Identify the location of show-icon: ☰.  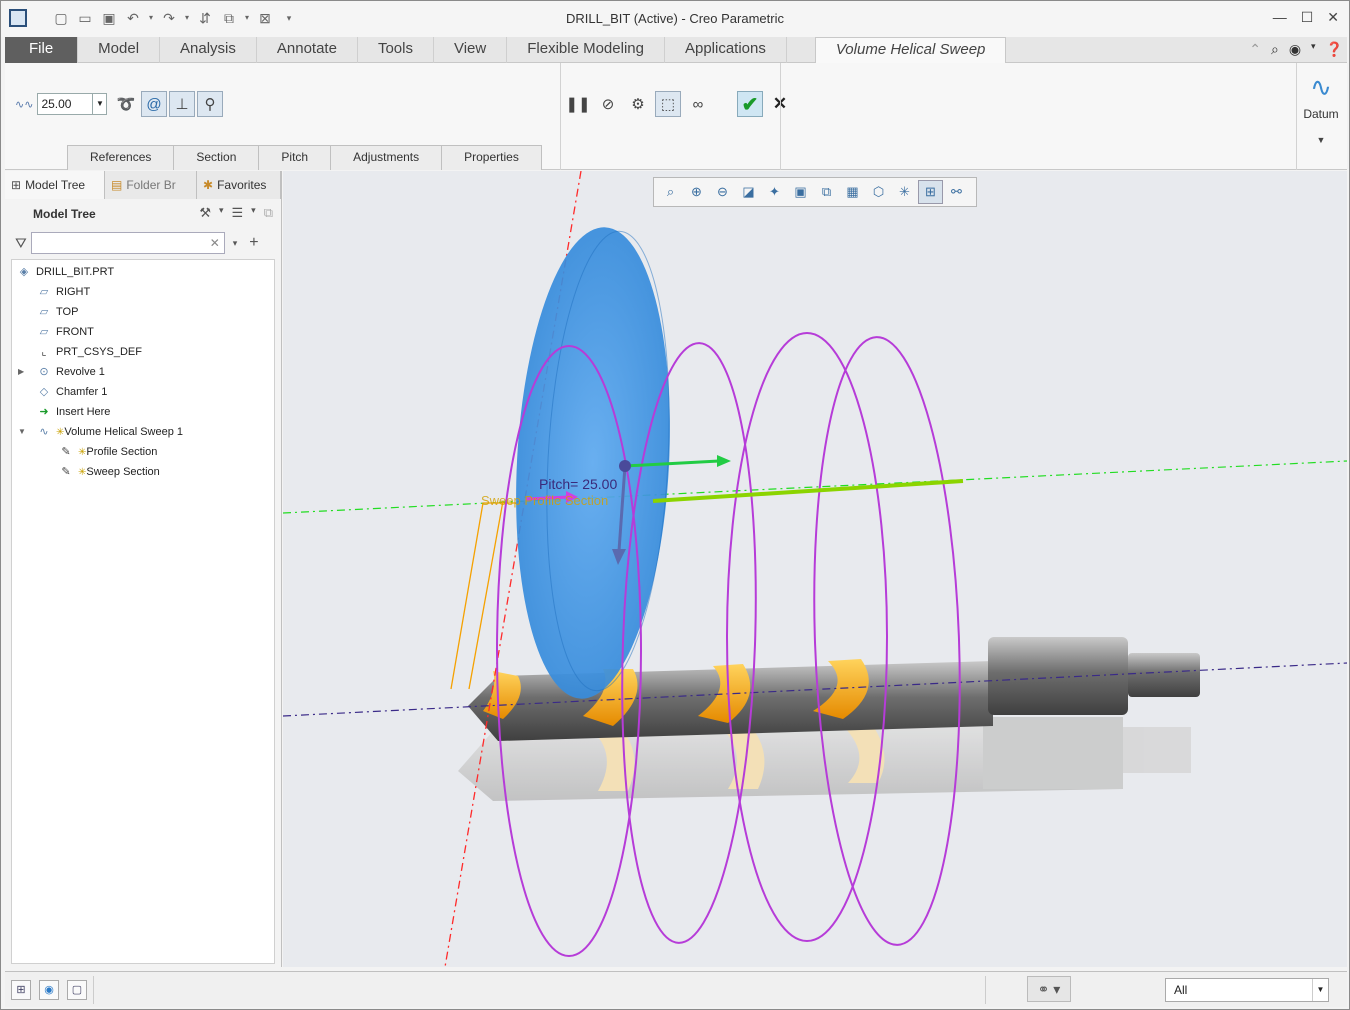
(238, 213).